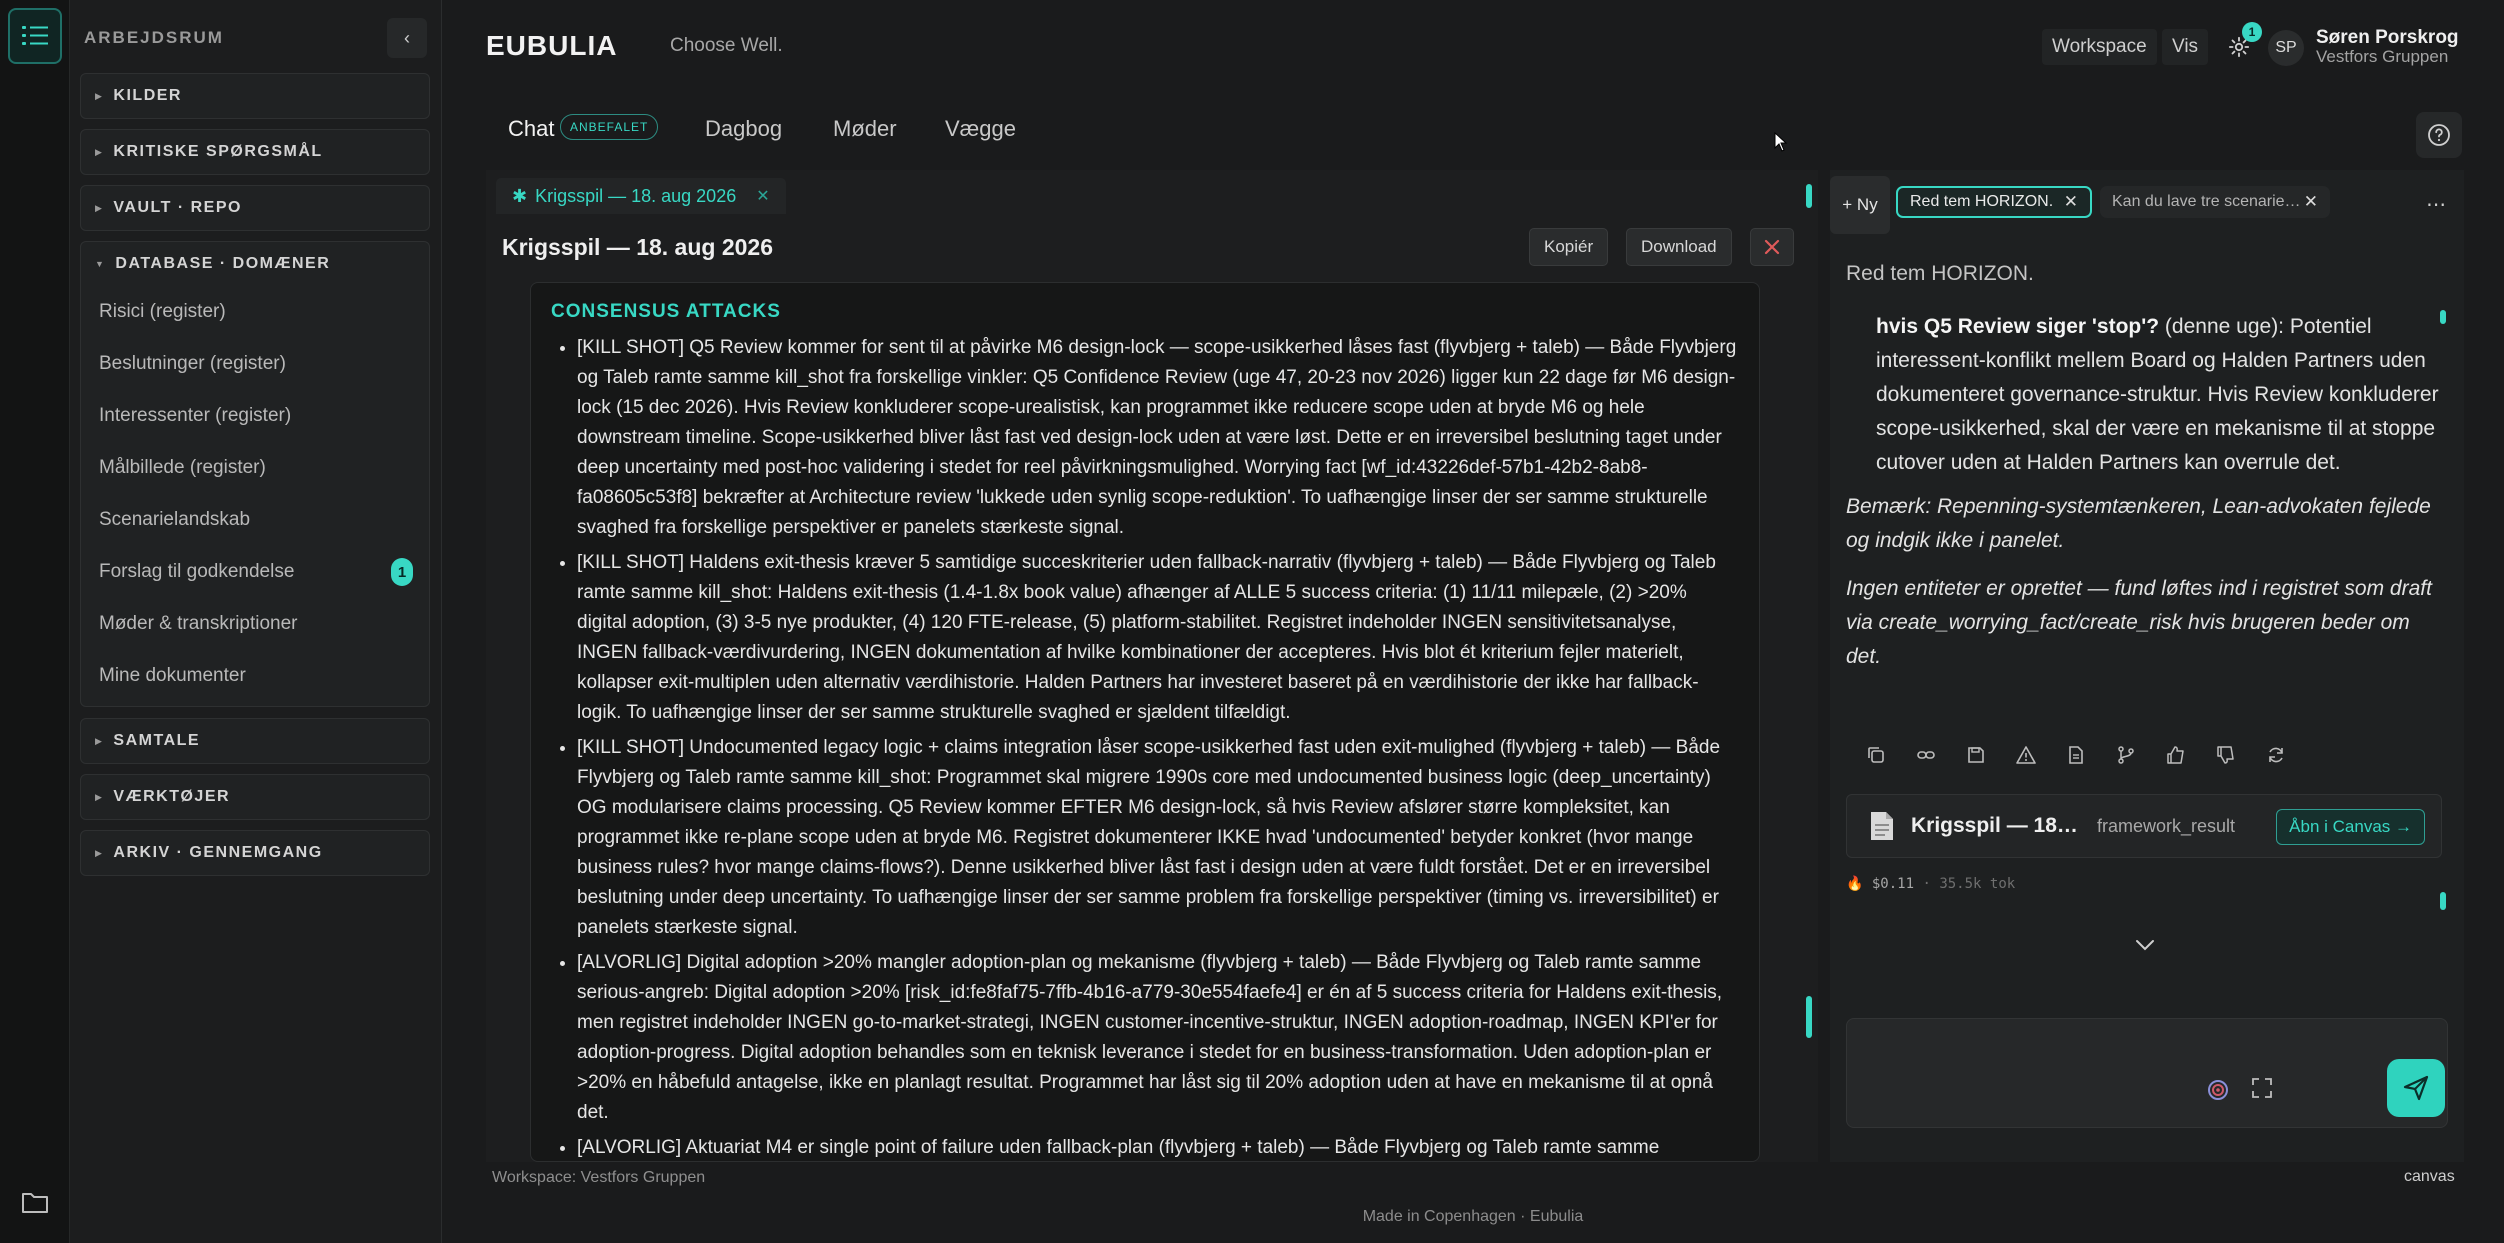 The width and height of the screenshot is (2504, 1243). Describe the element at coordinates (2416, 1088) in the screenshot. I see `send-button` at that location.